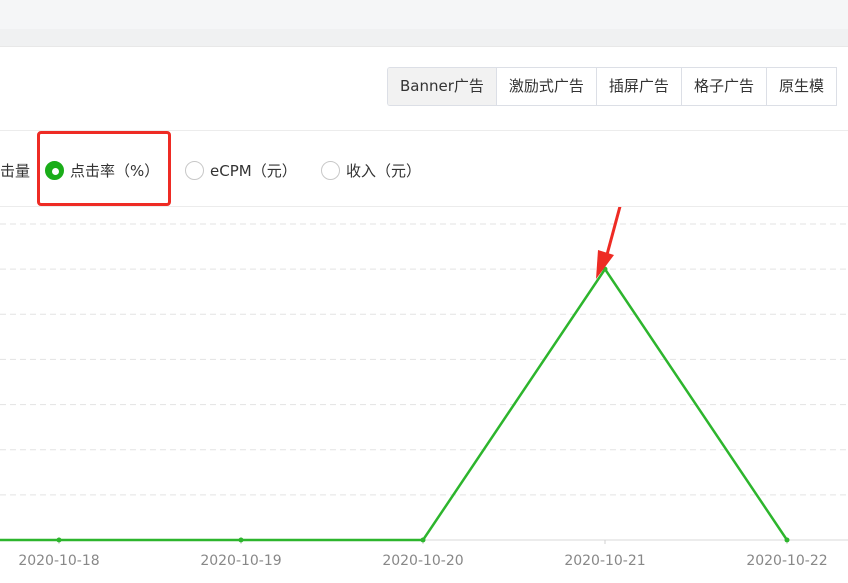 This screenshot has width=848, height=583. I want to click on annotation-arrow-icon, so click(609, 243).